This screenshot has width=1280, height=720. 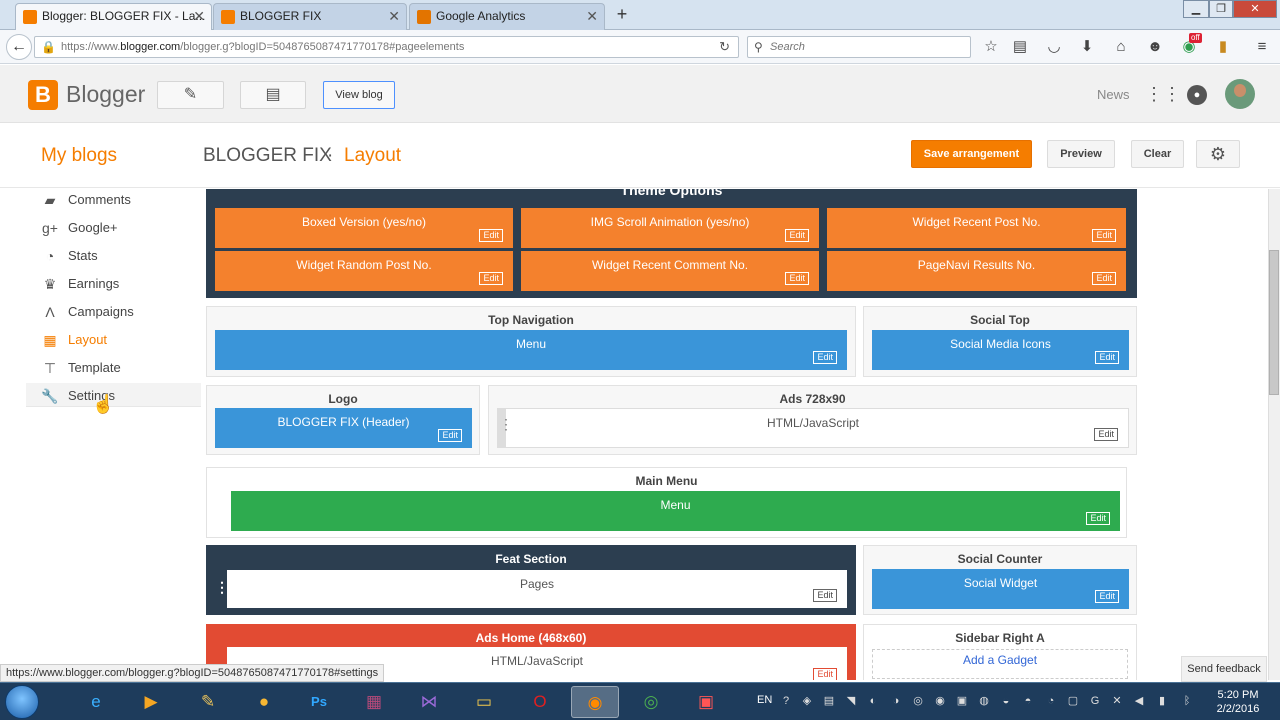 I want to click on notes-icon: ✎, so click(x=208, y=702).